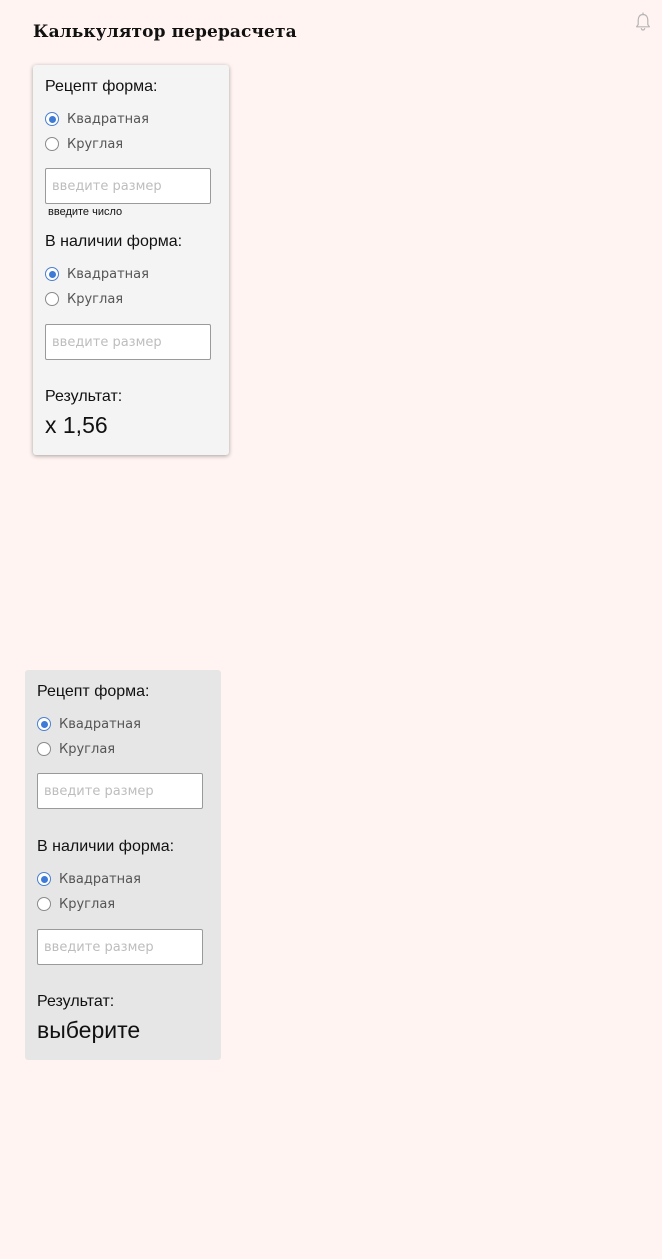  What do you see at coordinates (76, 425) in the screenshot?
I see `result-value: x 1,56` at bounding box center [76, 425].